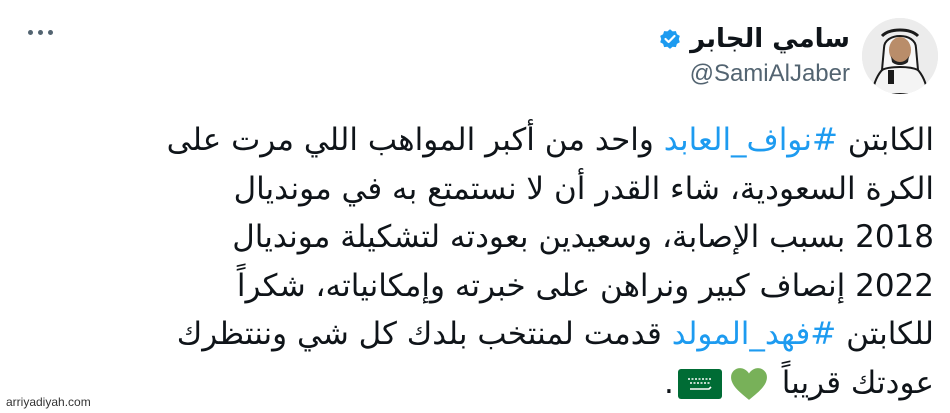 The height and width of the screenshot is (413, 950). I want to click on saudi-flag-icon, so click(699, 384).